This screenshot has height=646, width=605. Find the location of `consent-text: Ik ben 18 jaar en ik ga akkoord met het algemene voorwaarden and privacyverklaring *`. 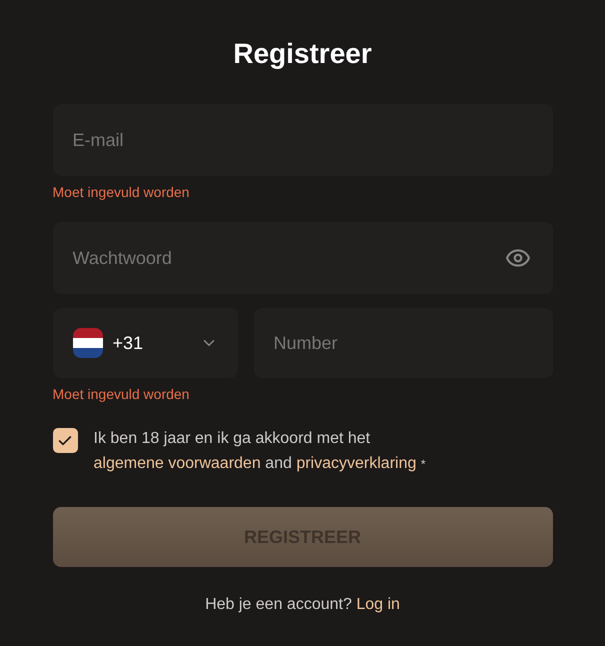

consent-text: Ik ben 18 jaar en ik ga akkoord met het algemene voorwaarden and privacyverklaring * is located at coordinates (260, 451).